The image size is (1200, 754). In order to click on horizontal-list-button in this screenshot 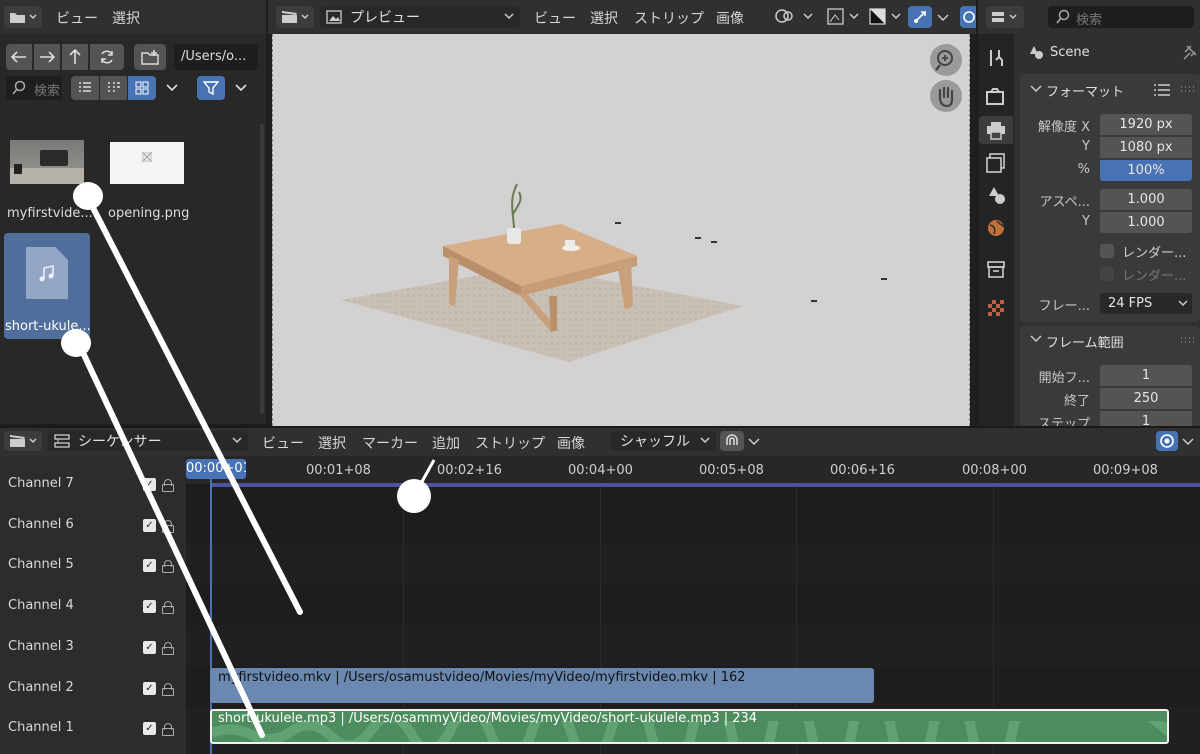, I will do `click(113, 88)`.